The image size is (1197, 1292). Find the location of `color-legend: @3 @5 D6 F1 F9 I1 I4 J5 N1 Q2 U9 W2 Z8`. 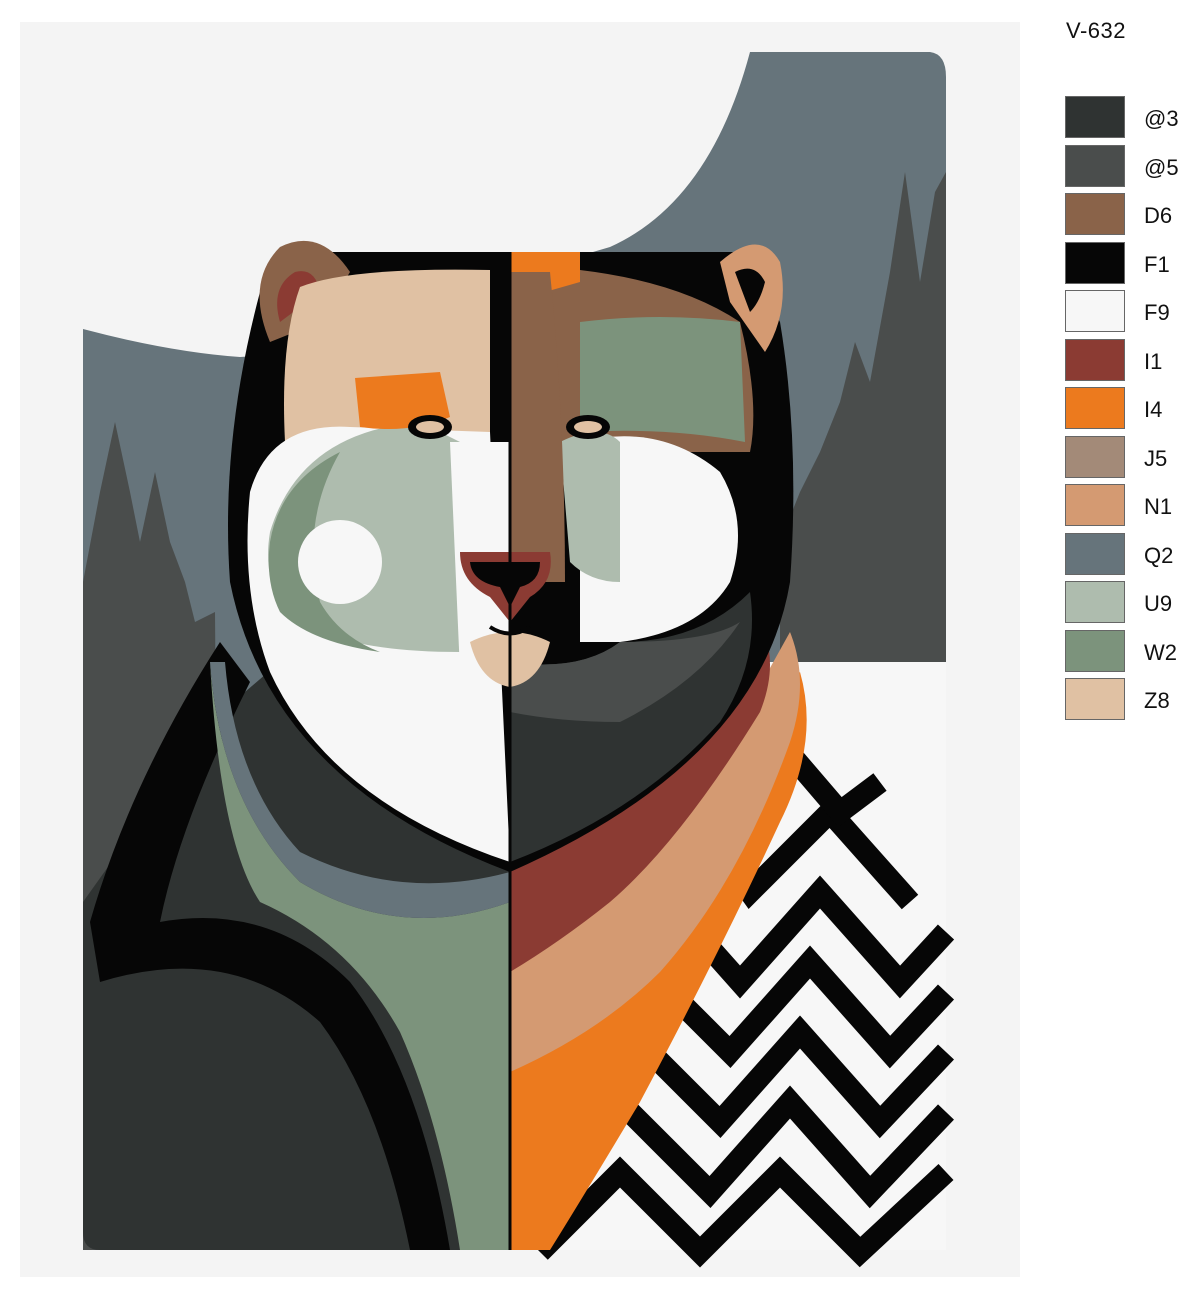

color-legend: @3 @5 D6 F1 F9 I1 I4 J5 N1 Q2 U9 W2 Z8 is located at coordinates (1122, 411).